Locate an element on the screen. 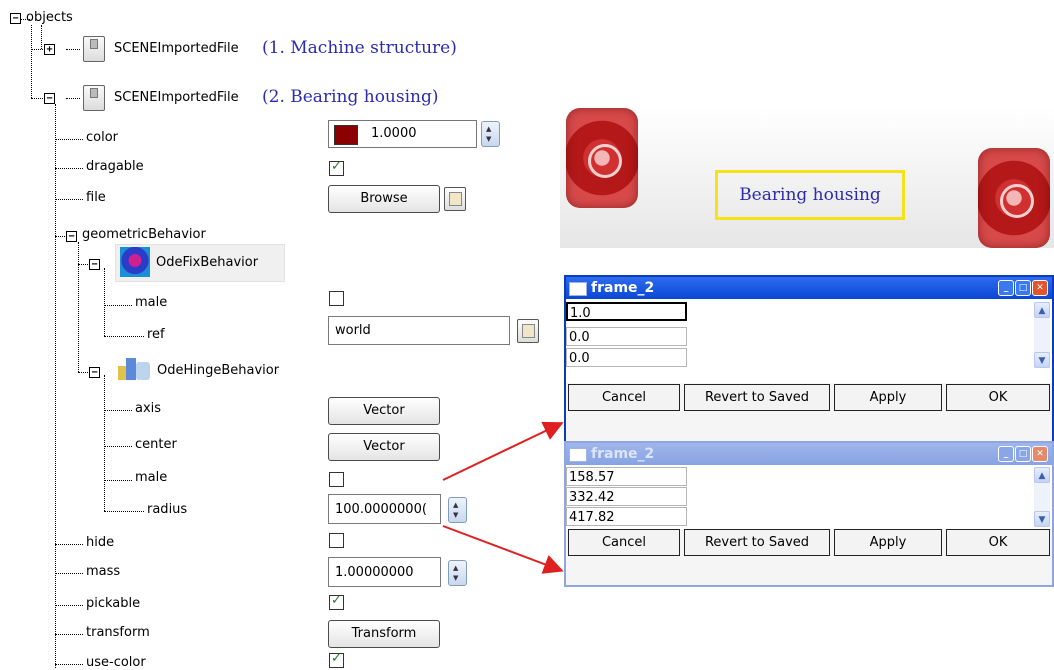 This screenshot has width=1054, height=670. annotation-arrows is located at coordinates (503, 497).